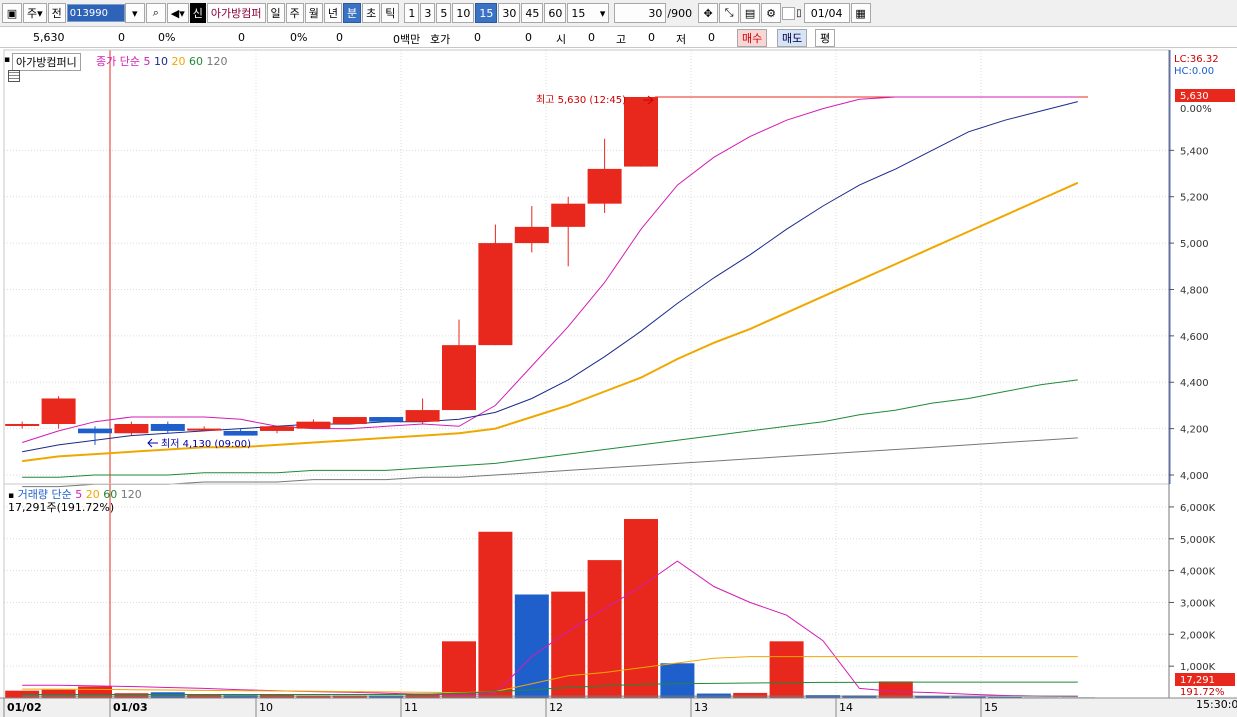  Describe the element at coordinates (1194, 244) in the screenshot. I see `price-tick-label: 5,000` at that location.